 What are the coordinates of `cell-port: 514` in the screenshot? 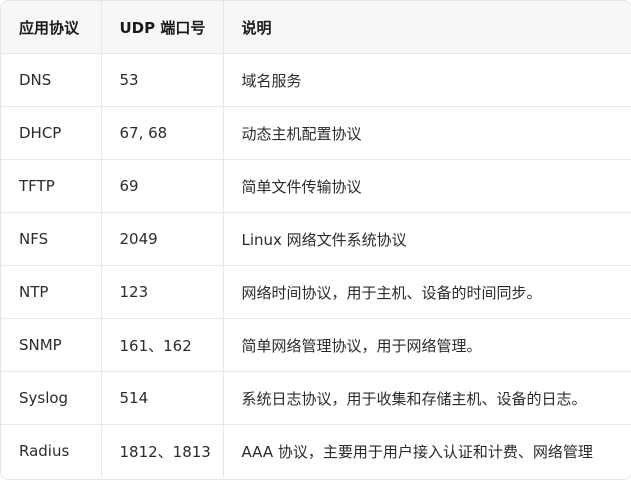 It's located at (162, 398).